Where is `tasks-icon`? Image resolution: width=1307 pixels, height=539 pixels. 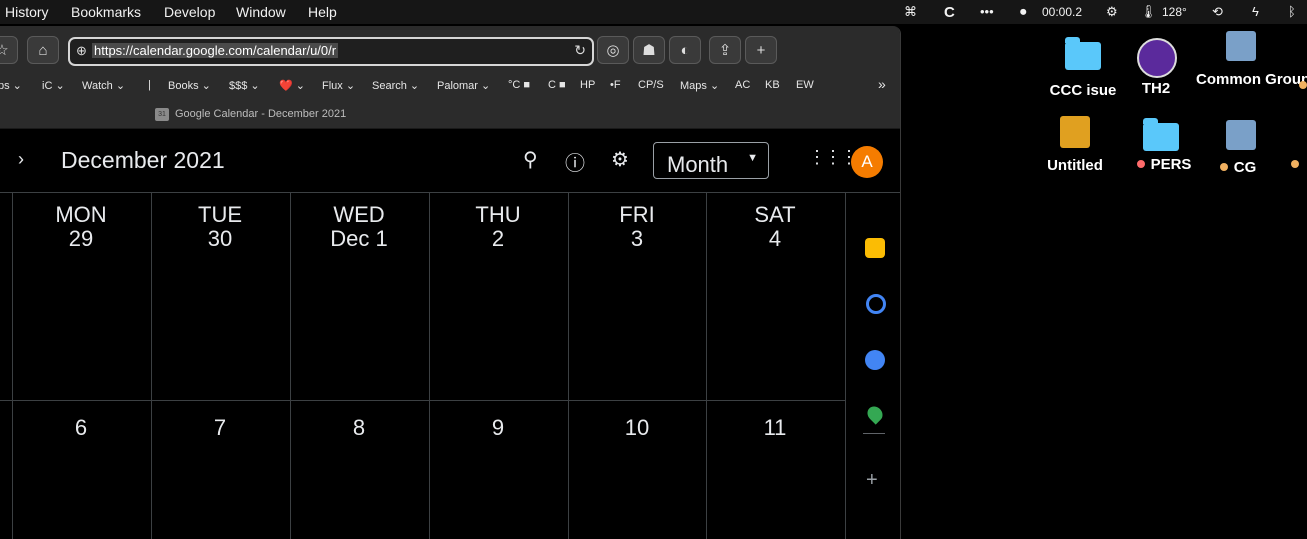 tasks-icon is located at coordinates (876, 304).